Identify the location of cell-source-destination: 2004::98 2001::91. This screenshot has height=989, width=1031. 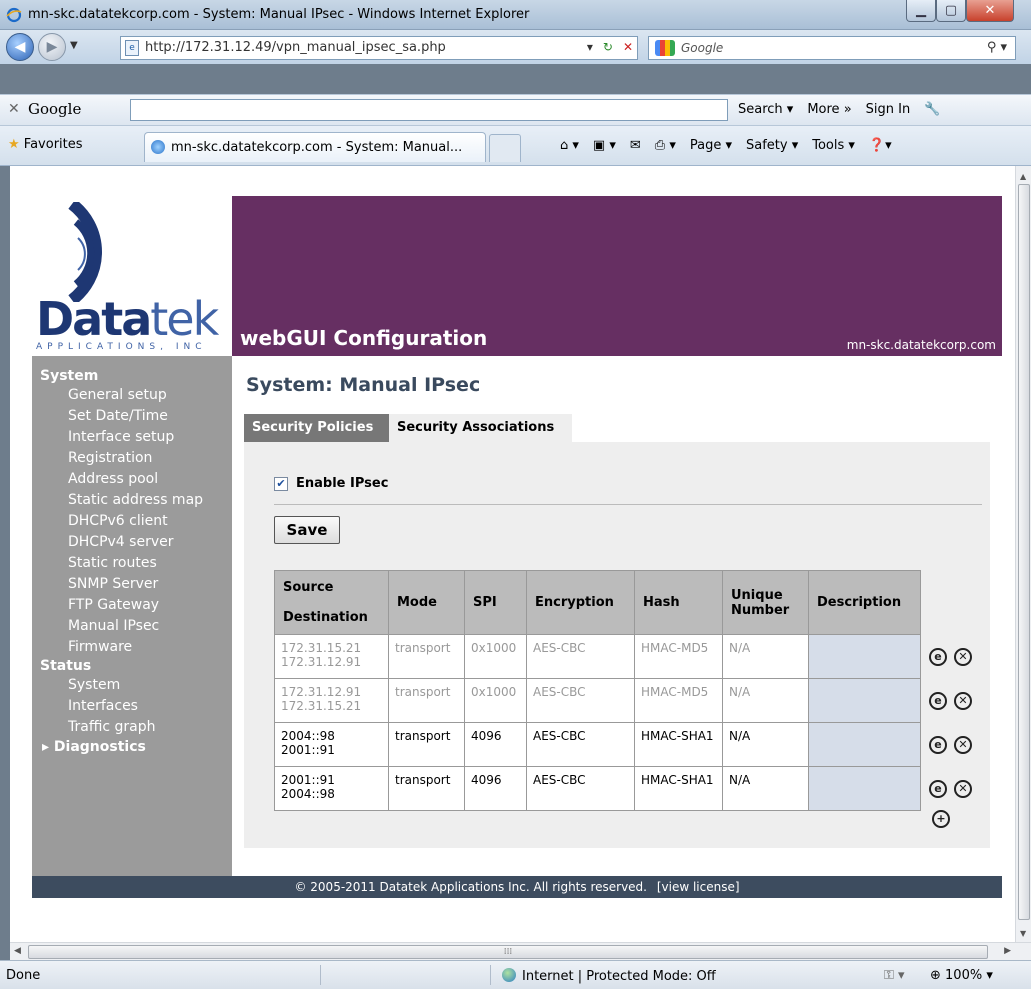
(331, 744).